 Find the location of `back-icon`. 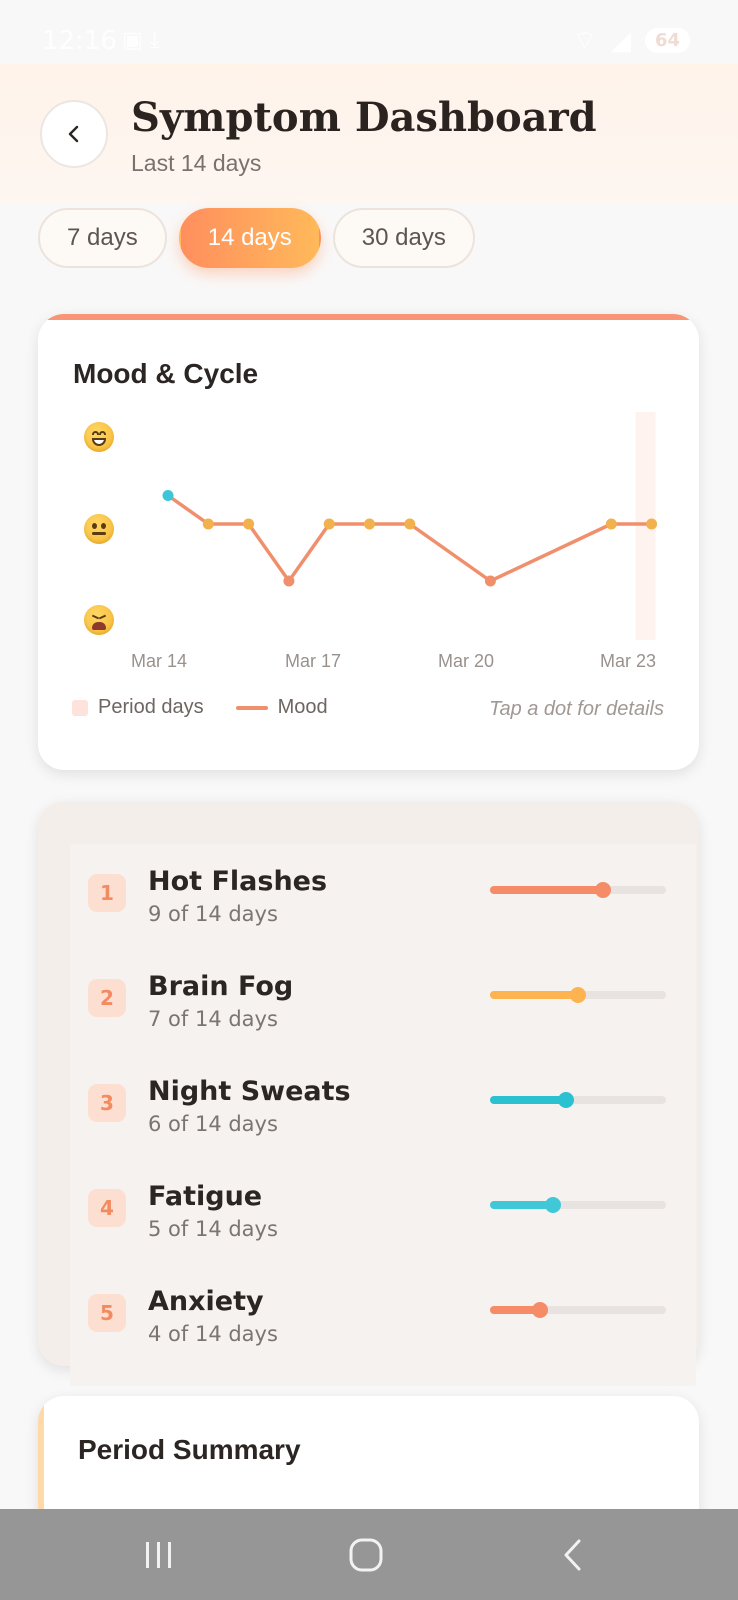

back-icon is located at coordinates (572, 1555).